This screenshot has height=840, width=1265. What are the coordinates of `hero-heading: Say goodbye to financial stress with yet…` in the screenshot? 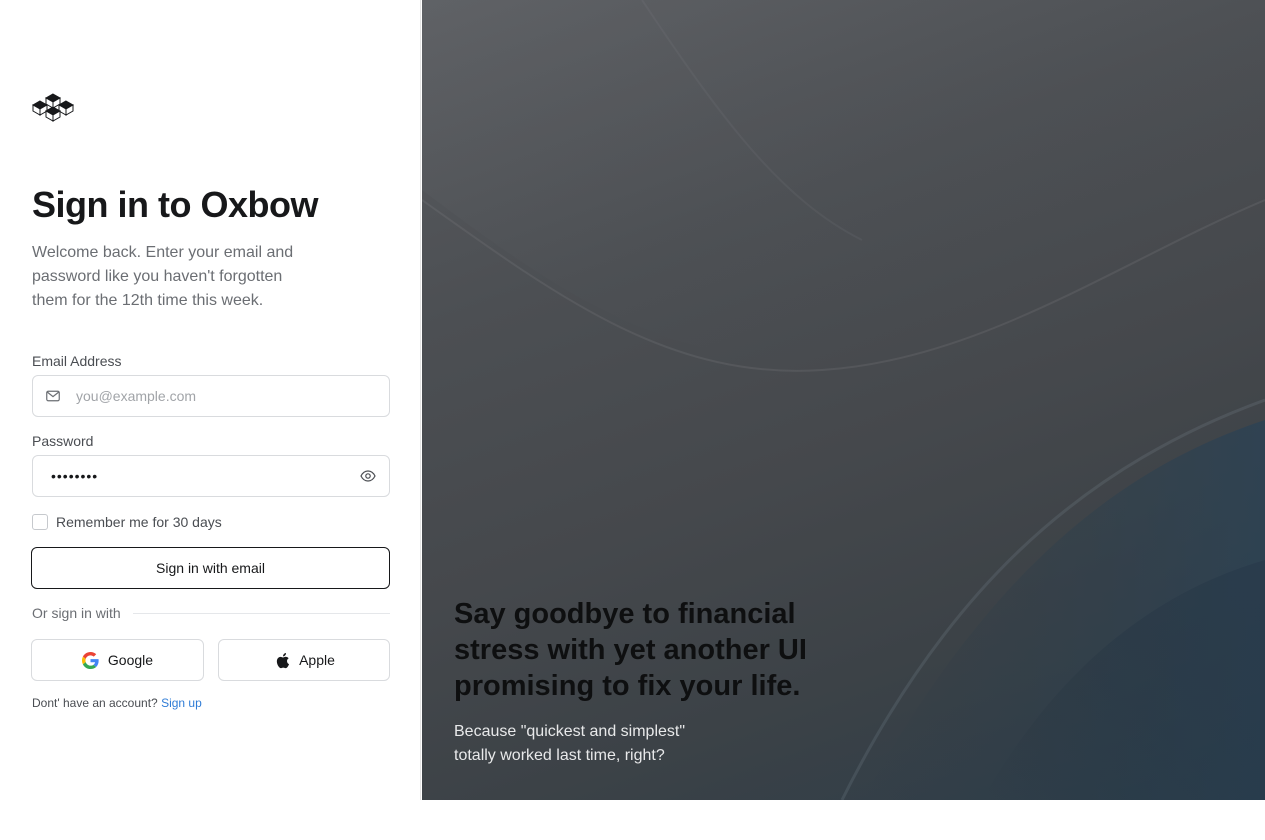 It's located at (630, 650).